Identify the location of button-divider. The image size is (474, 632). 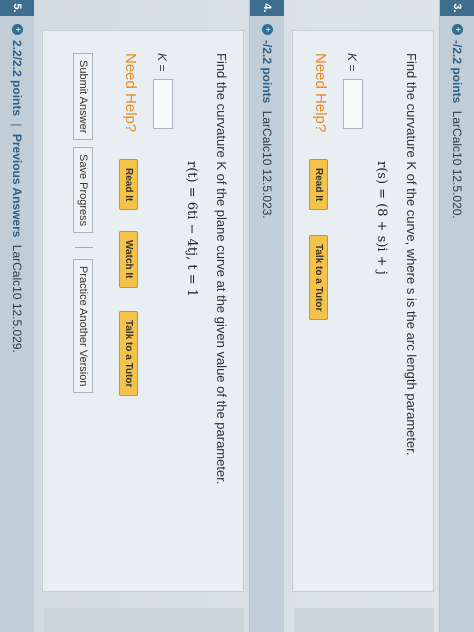
(84, 247).